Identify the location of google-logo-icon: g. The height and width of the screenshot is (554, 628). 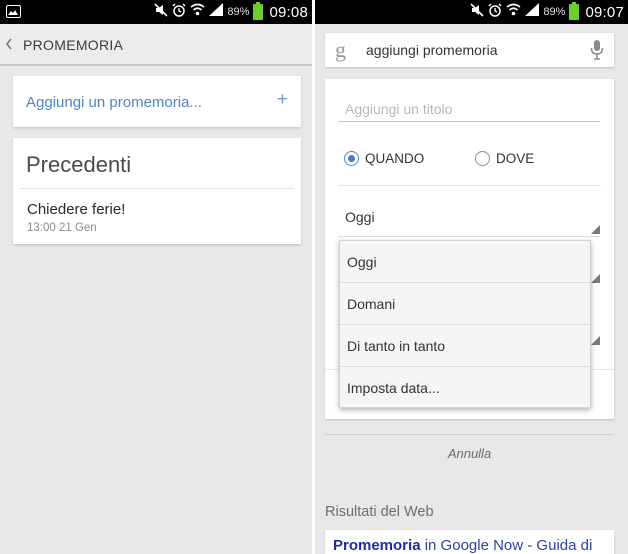
(340, 49).